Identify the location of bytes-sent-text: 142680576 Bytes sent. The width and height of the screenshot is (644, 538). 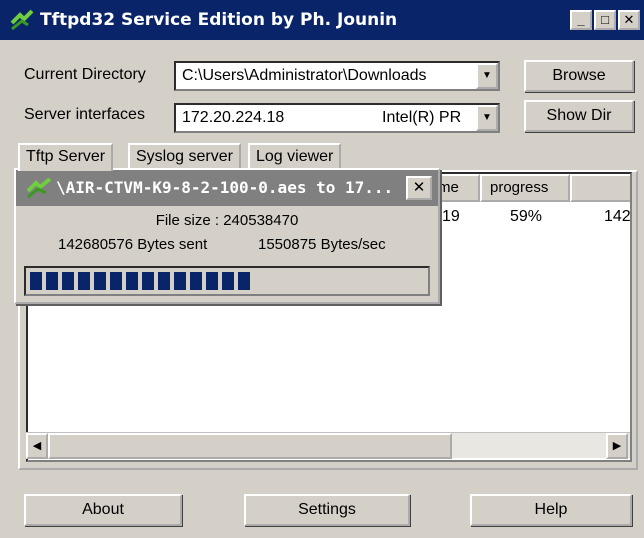
(133, 244).